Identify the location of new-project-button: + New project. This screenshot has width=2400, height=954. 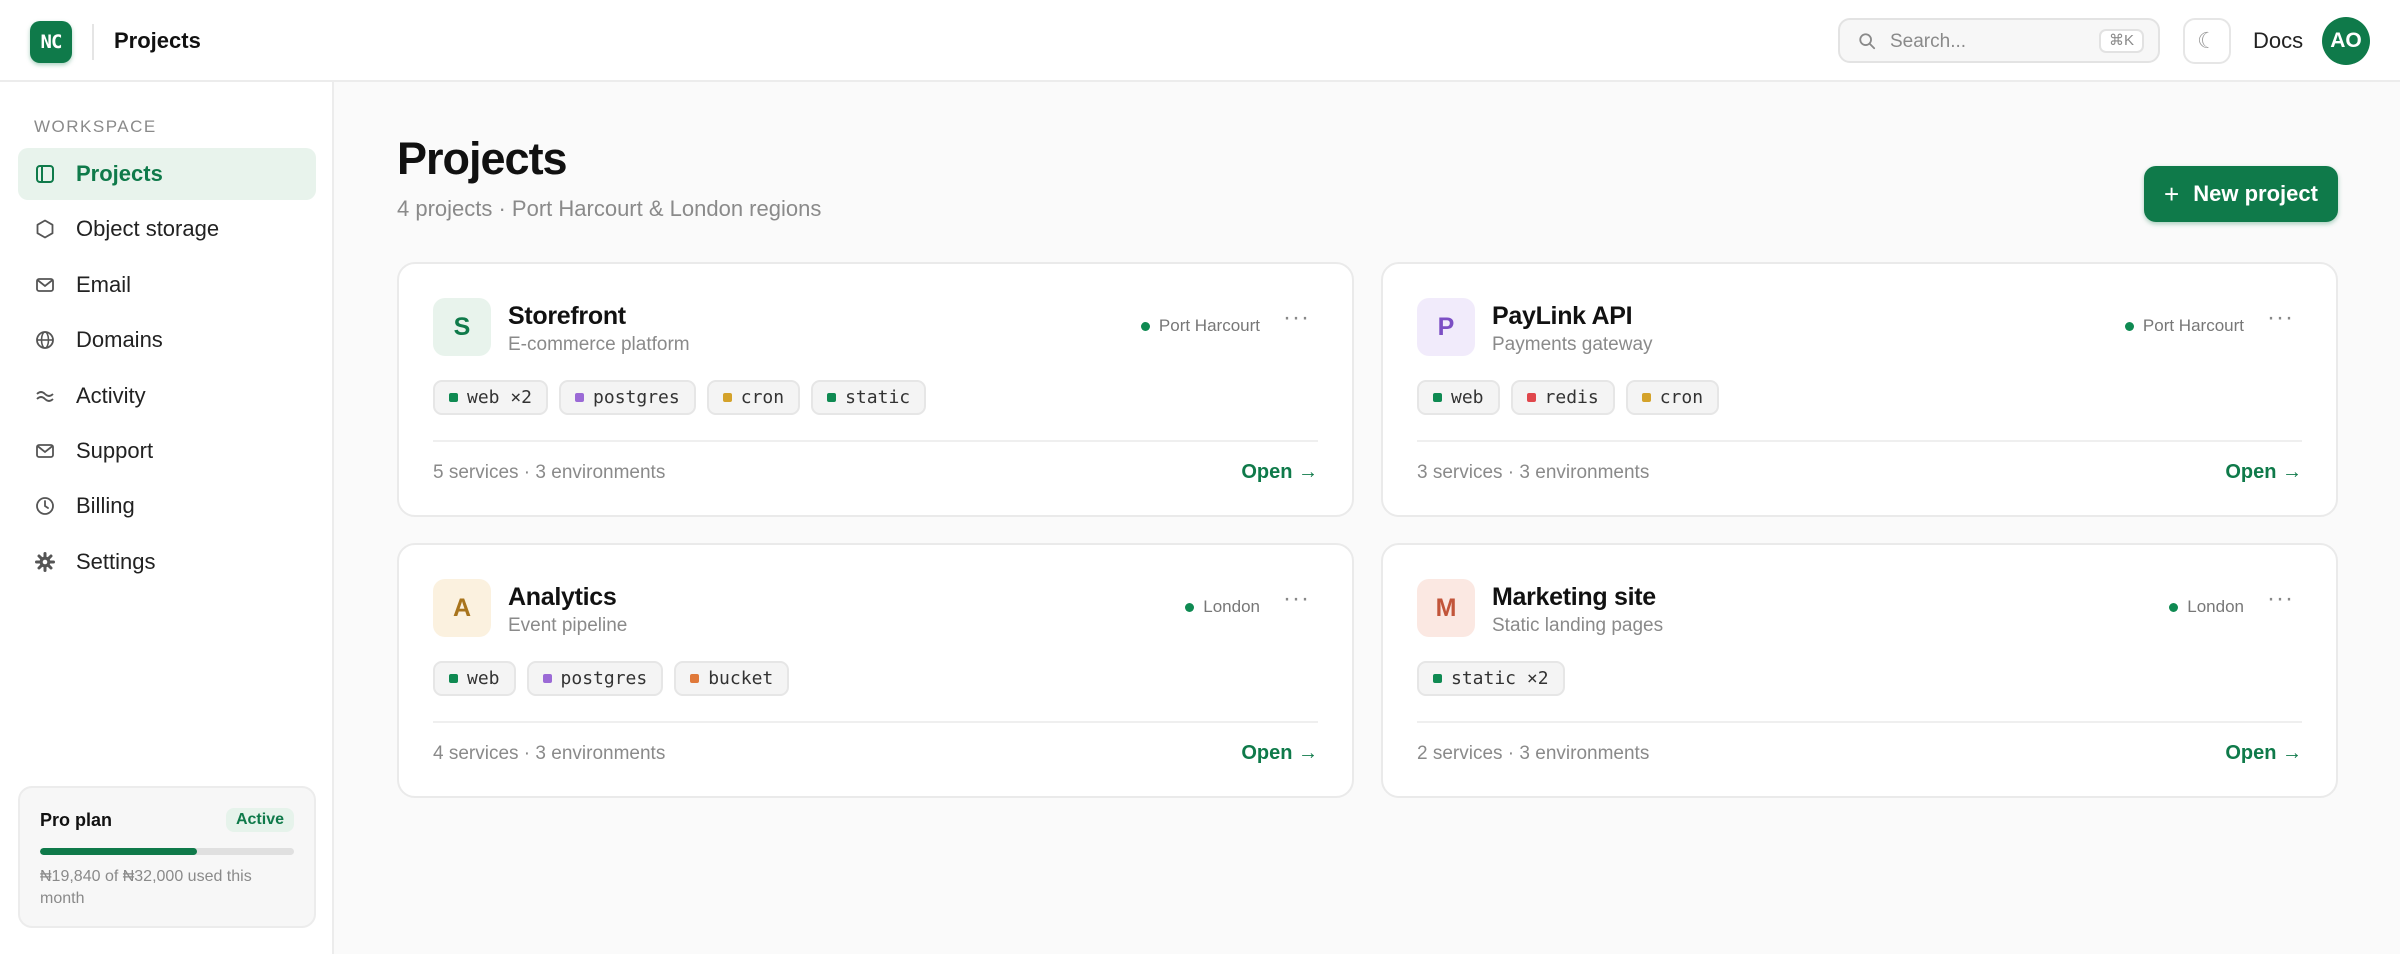
(2241, 194).